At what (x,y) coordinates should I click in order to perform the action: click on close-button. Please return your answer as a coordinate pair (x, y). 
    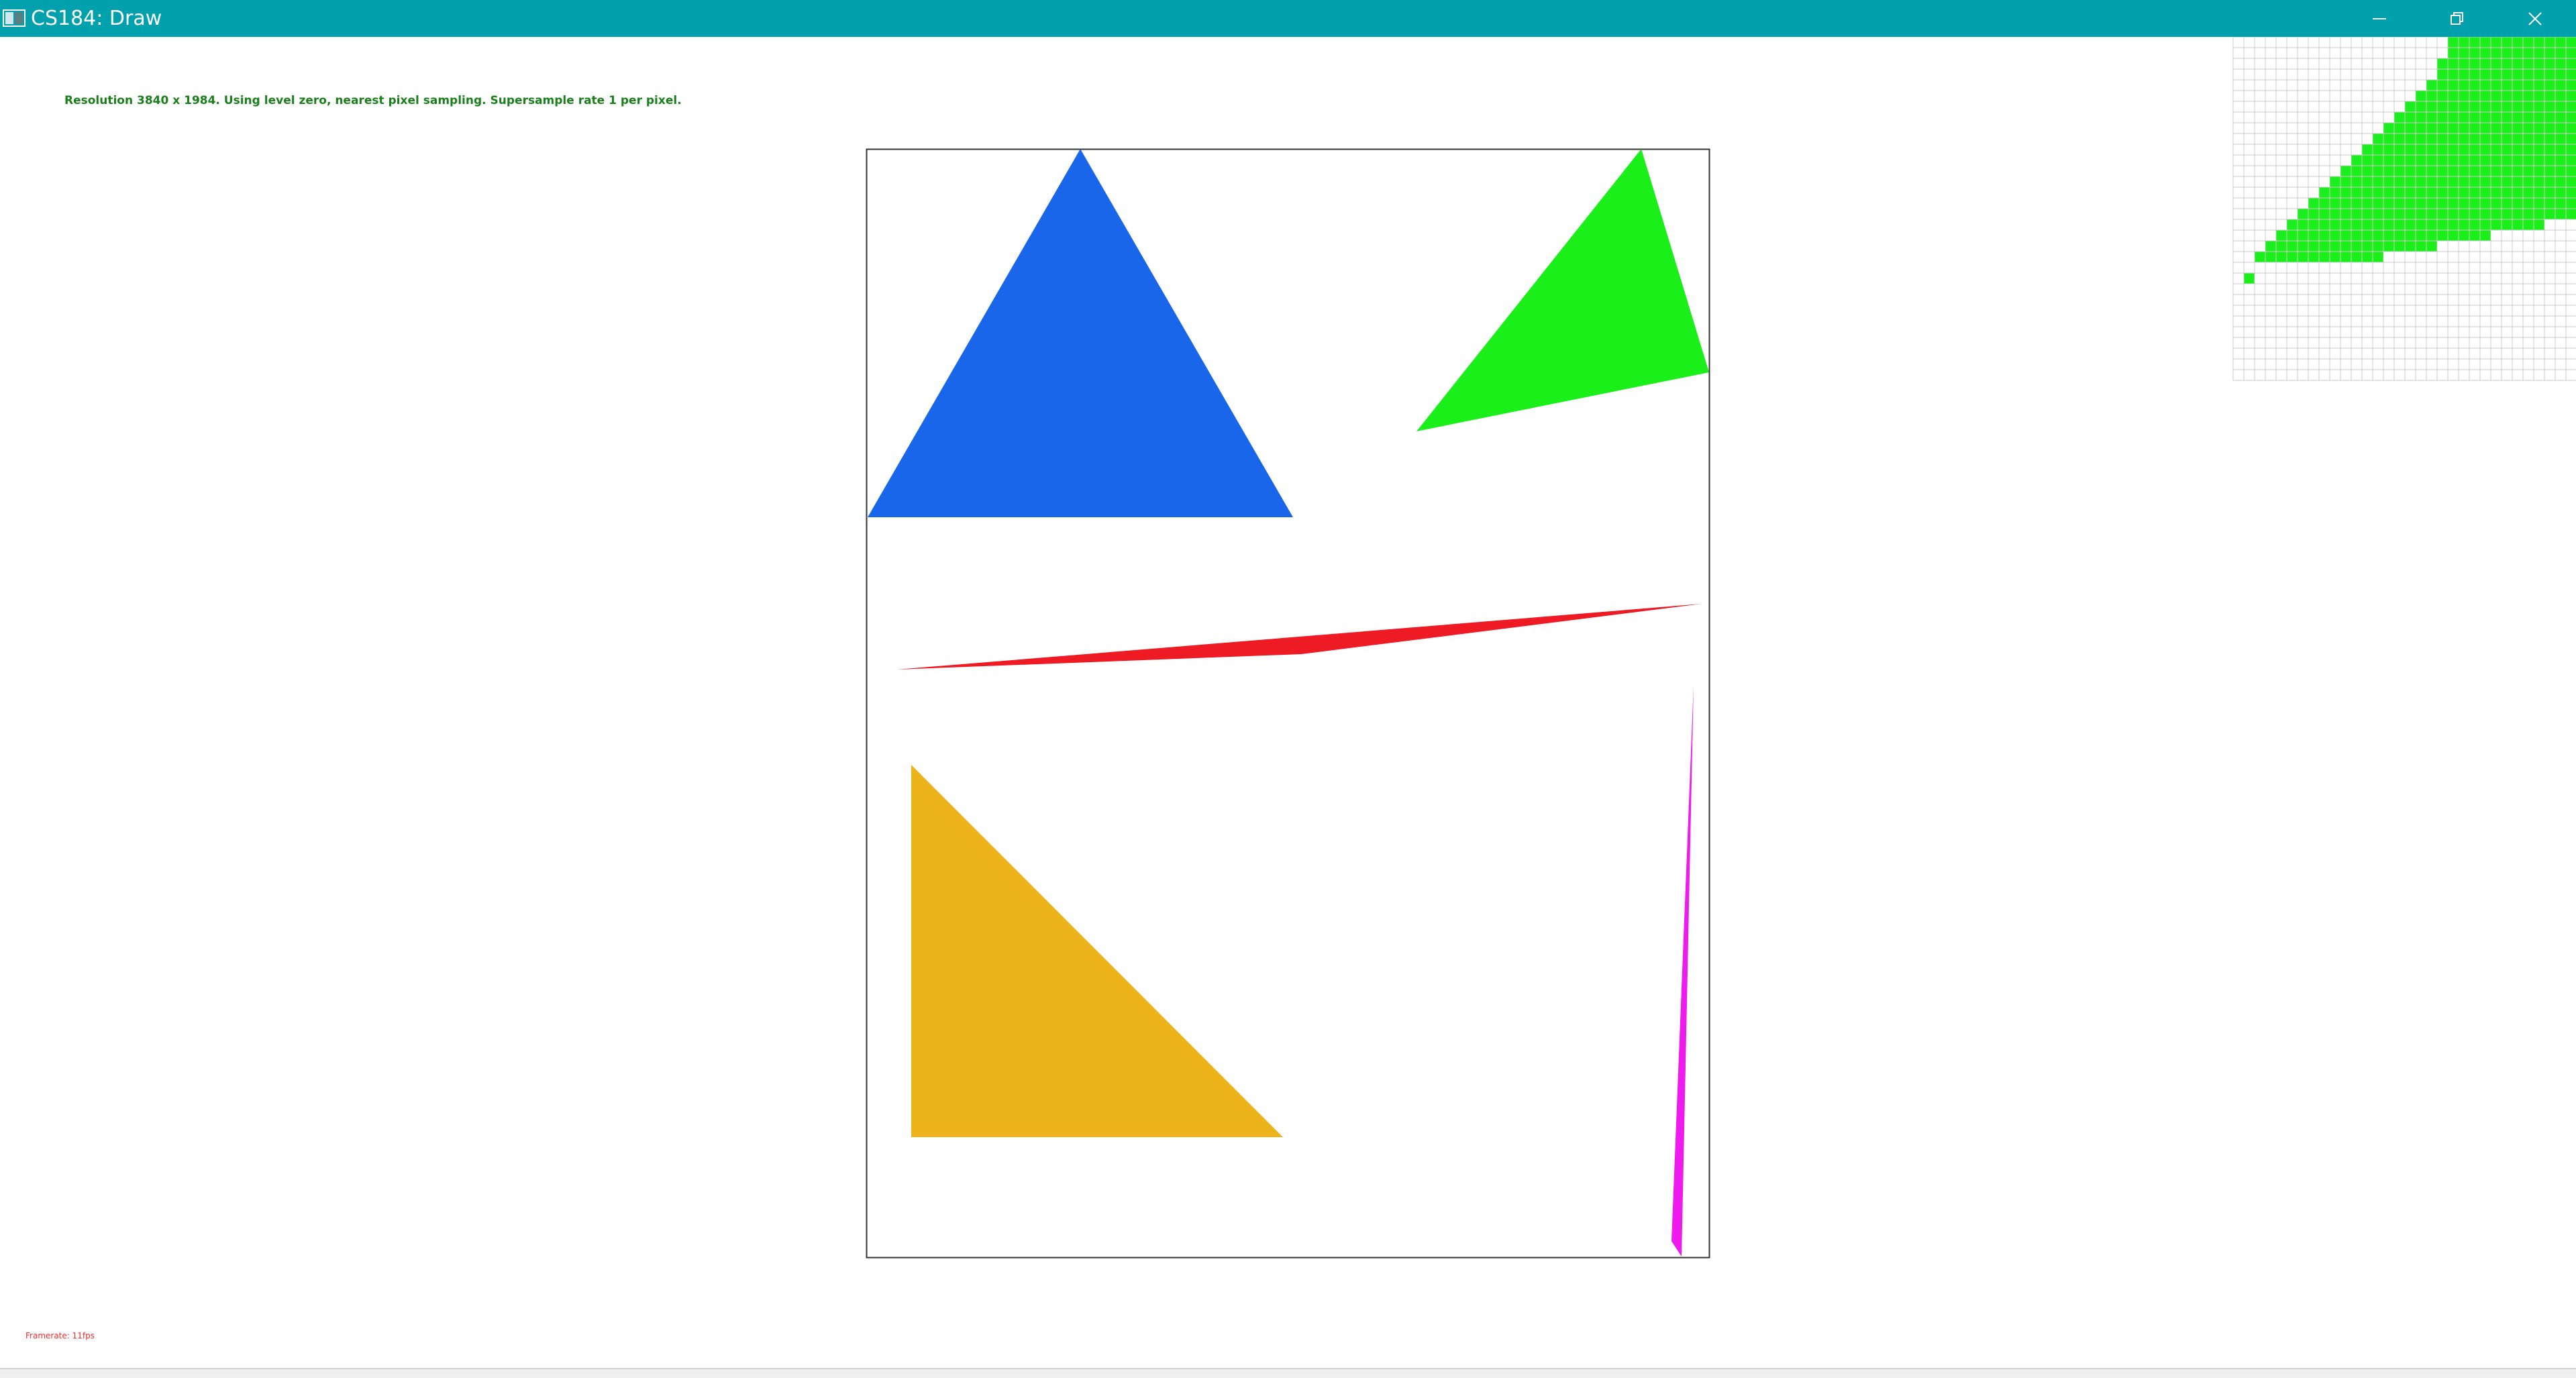
    Looking at the image, I should click on (2535, 18).